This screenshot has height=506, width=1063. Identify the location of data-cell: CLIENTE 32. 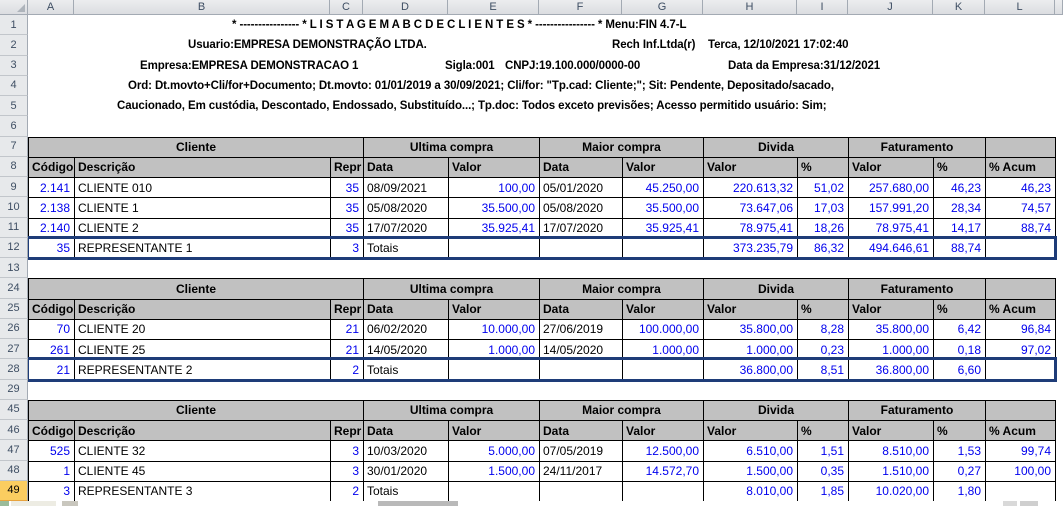
(203, 451).